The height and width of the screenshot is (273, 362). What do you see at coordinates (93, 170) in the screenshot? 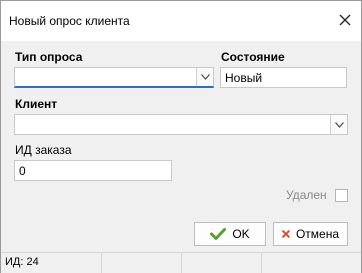
I see `order-id-field: 0` at bounding box center [93, 170].